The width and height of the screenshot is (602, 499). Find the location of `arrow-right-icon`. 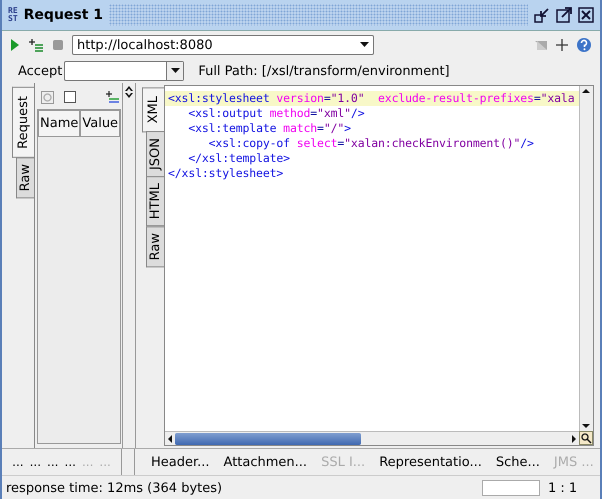

arrow-right-icon is located at coordinates (574, 438).